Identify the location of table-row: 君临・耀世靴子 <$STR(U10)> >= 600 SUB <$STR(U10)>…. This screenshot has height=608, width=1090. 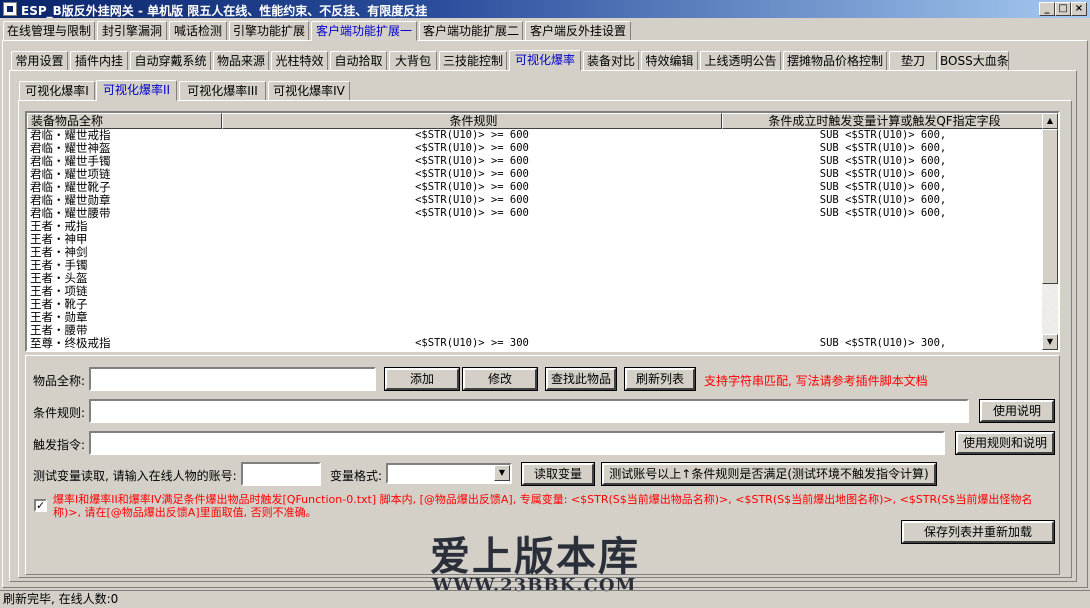
(535, 187).